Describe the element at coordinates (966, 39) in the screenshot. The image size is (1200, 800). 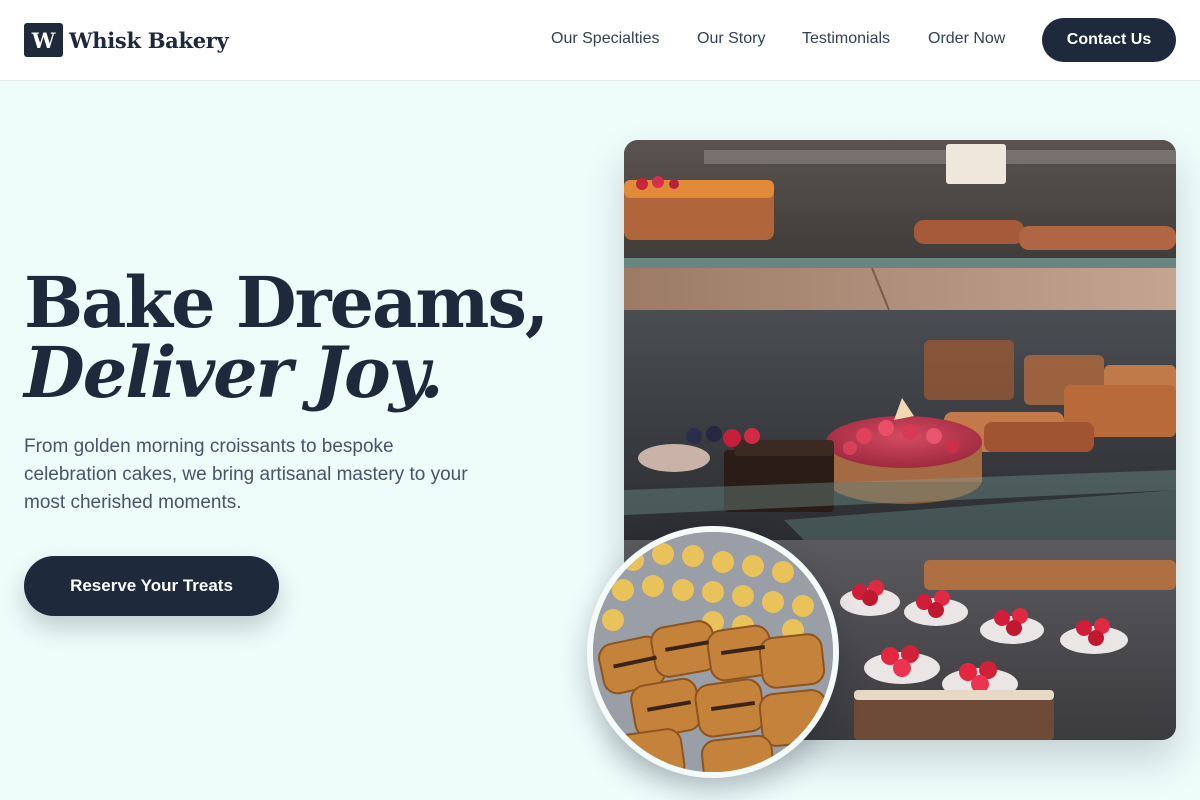
I see `nav-link-order-now: Order Now` at that location.